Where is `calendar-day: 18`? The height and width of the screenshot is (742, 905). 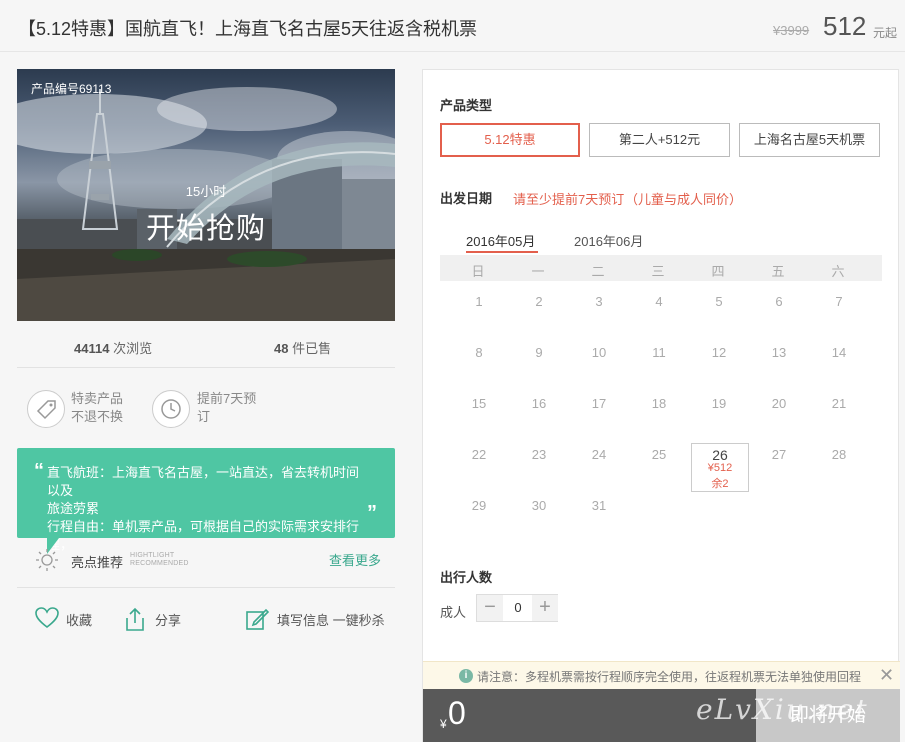
calendar-day: 18 is located at coordinates (659, 403).